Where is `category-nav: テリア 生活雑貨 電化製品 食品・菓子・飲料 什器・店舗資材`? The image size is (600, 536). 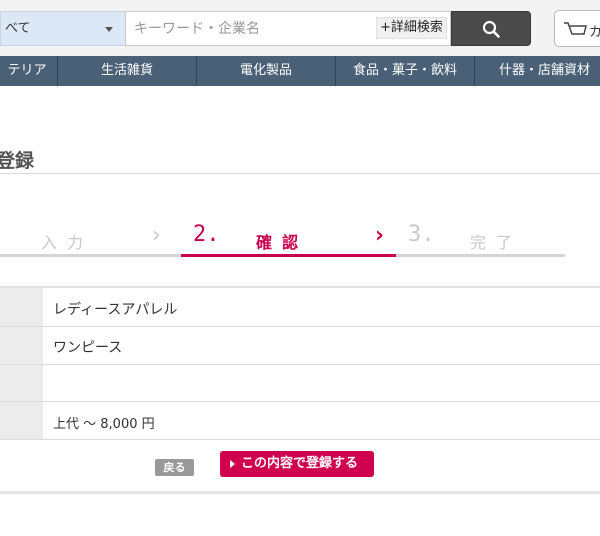
category-nav: テリア 生活雑貨 電化製品 食品・菓子・飲料 什器・店舗資材 is located at coordinates (300, 71).